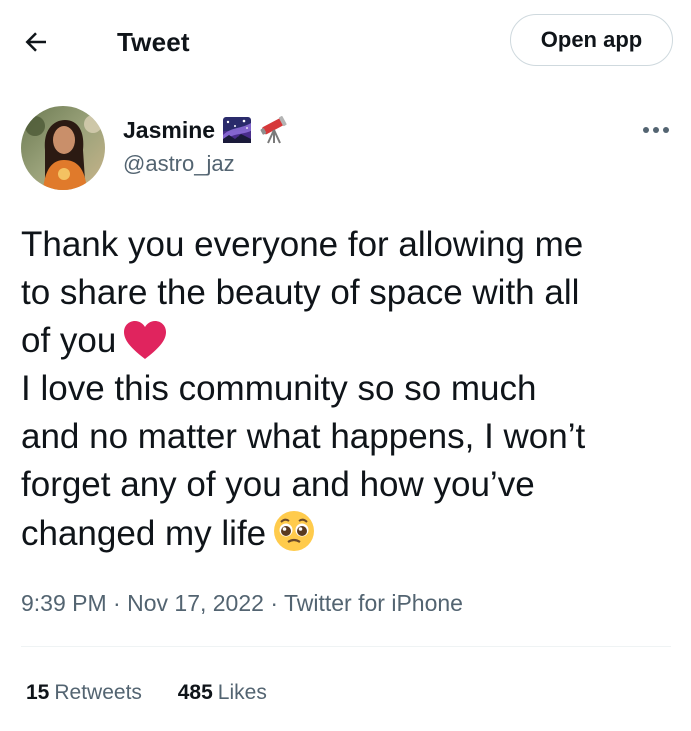 This screenshot has height=731, width=691. What do you see at coordinates (273, 130) in the screenshot?
I see `telescope-icon` at bounding box center [273, 130].